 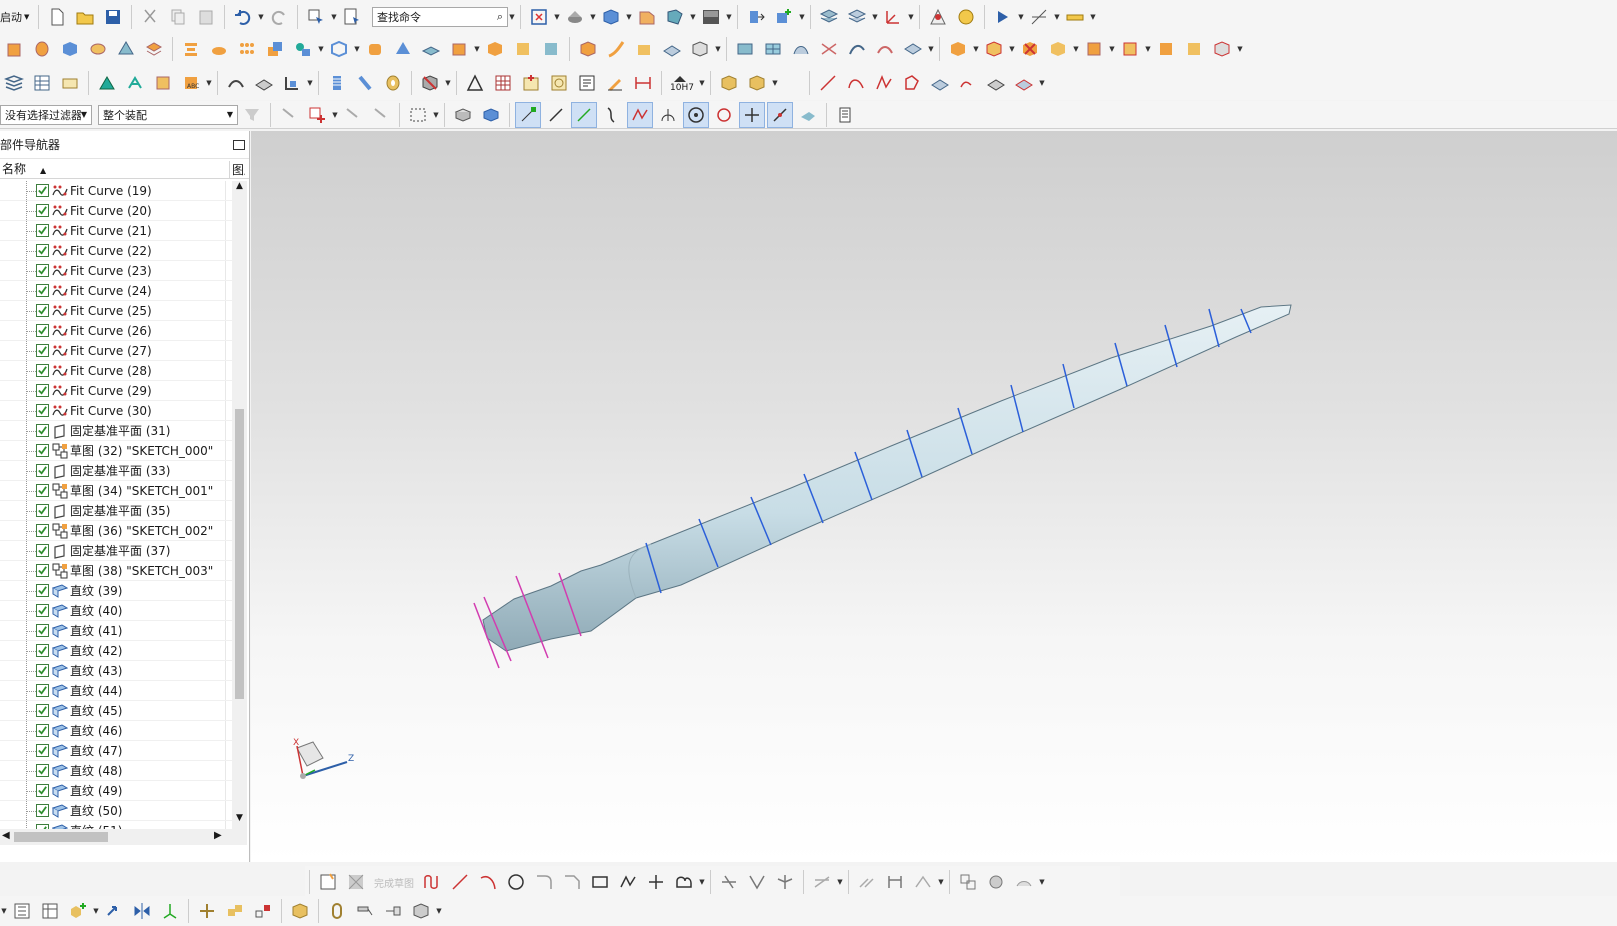 What do you see at coordinates (875, 17) in the screenshot?
I see `layer-dropdown-icon: ▼` at bounding box center [875, 17].